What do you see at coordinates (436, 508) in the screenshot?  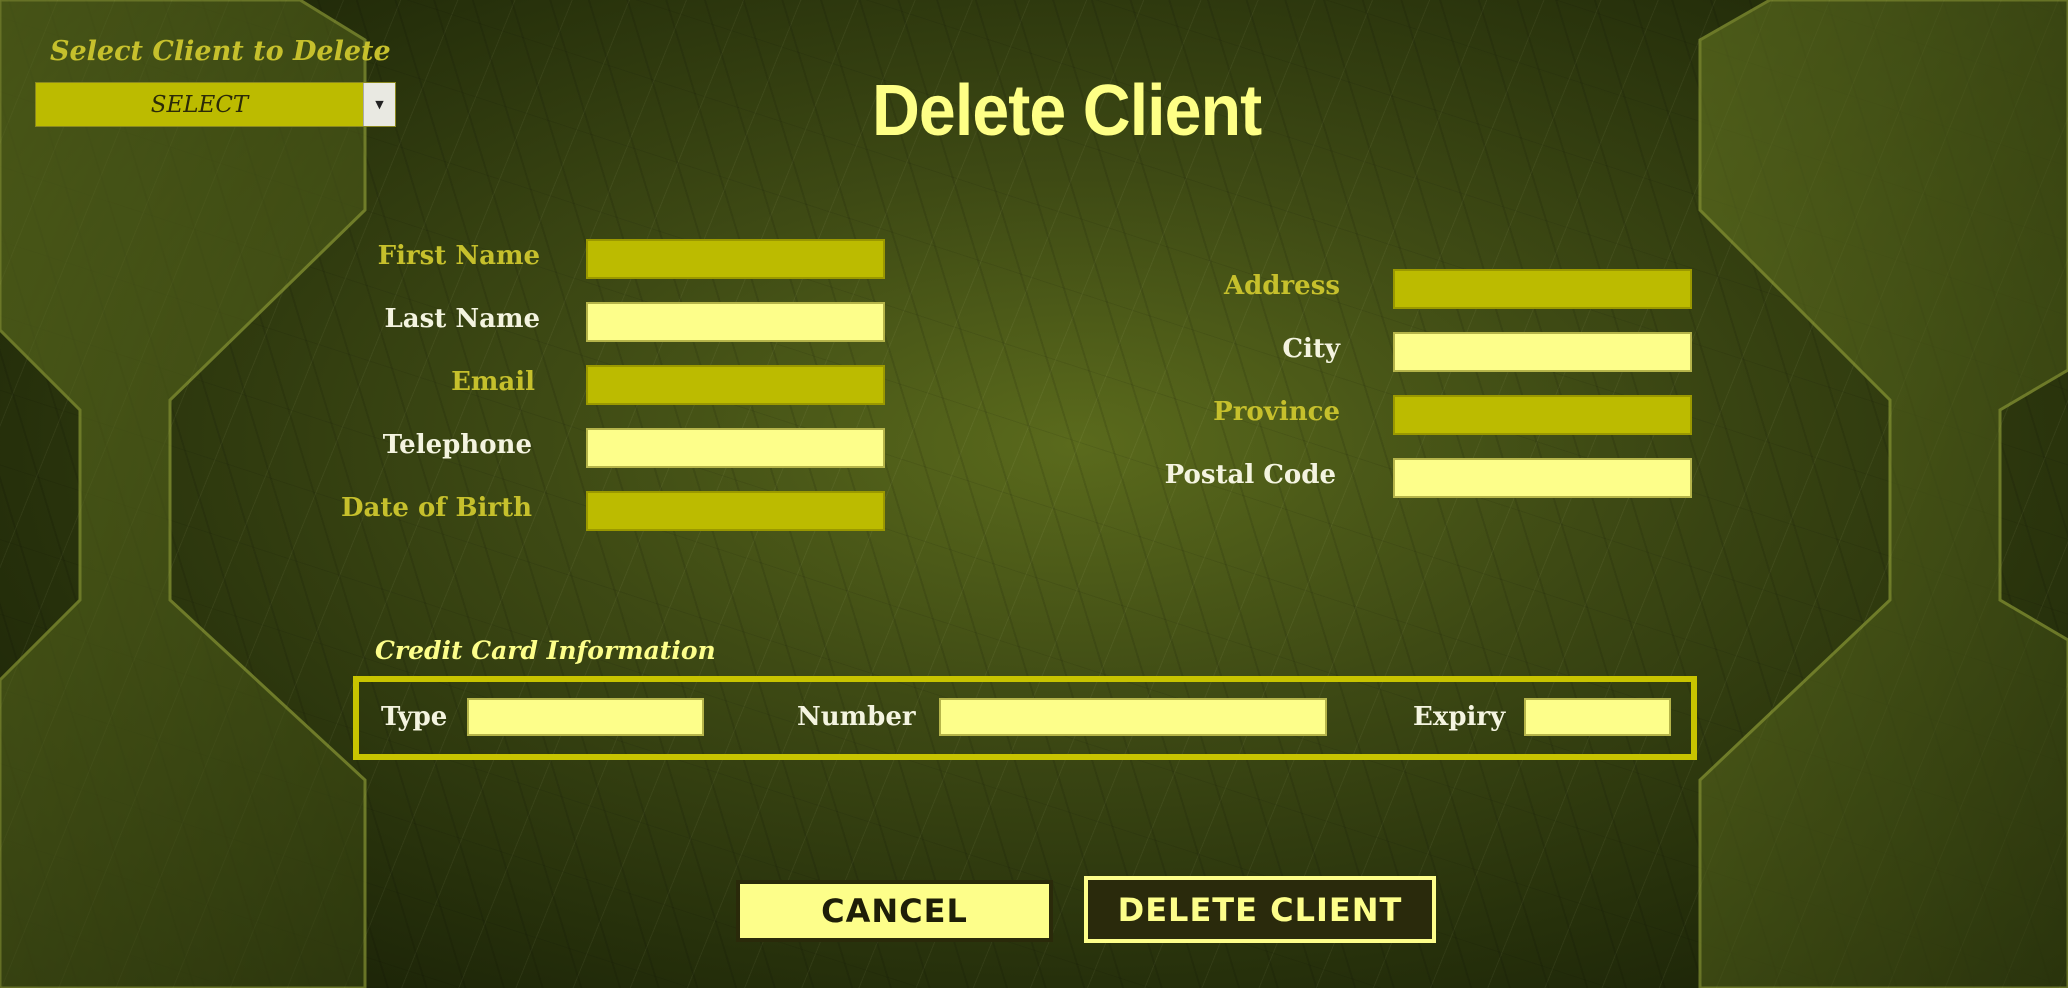 I see `dob-label: Date of Birth` at bounding box center [436, 508].